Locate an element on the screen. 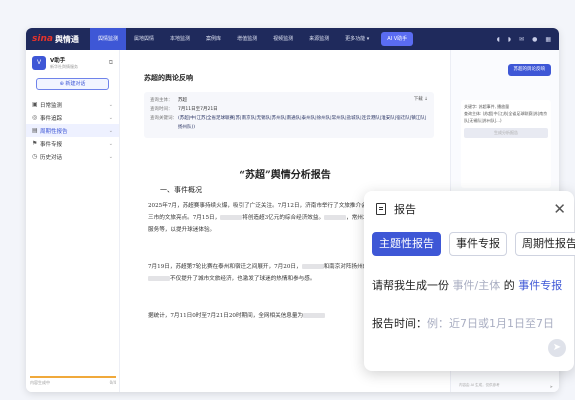 The height and width of the screenshot is (400, 575). generate-report-button: 生成分析报告 is located at coordinates (506, 133).